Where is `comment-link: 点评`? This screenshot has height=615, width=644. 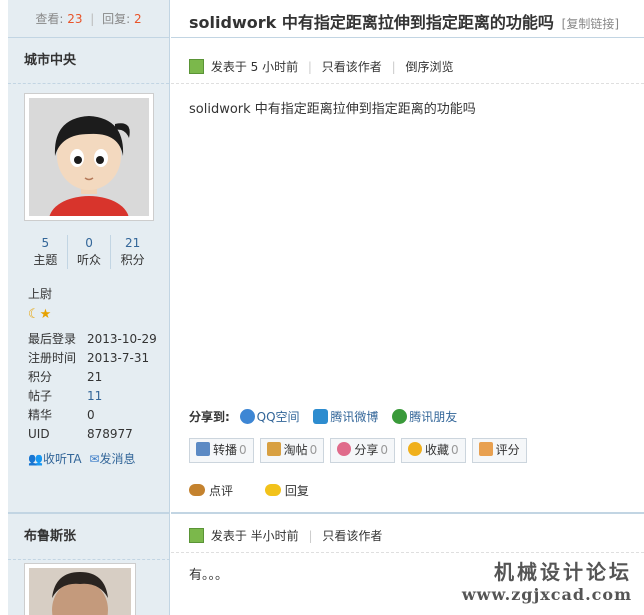
comment-link: 点评 is located at coordinates (218, 491).